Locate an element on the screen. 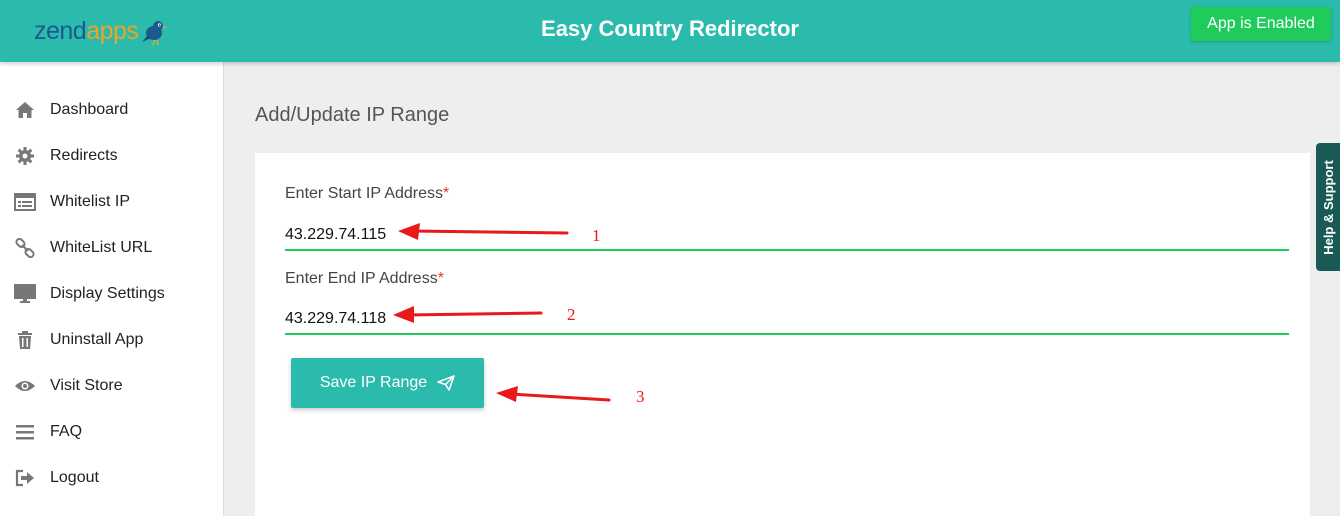  annotation-number-2: 2 is located at coordinates (571, 314).